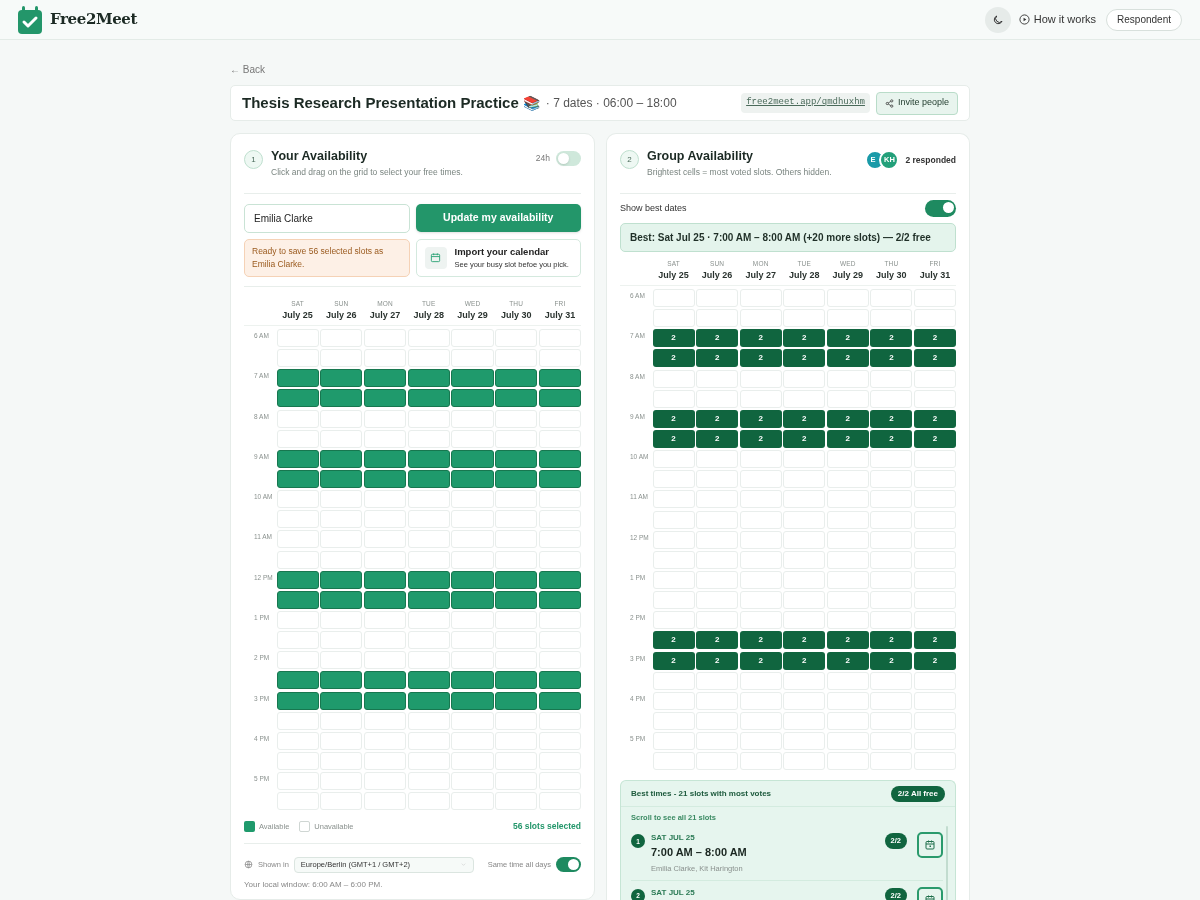  What do you see at coordinates (1057, 19) in the screenshot?
I see `how-it-works-link: How it works` at bounding box center [1057, 19].